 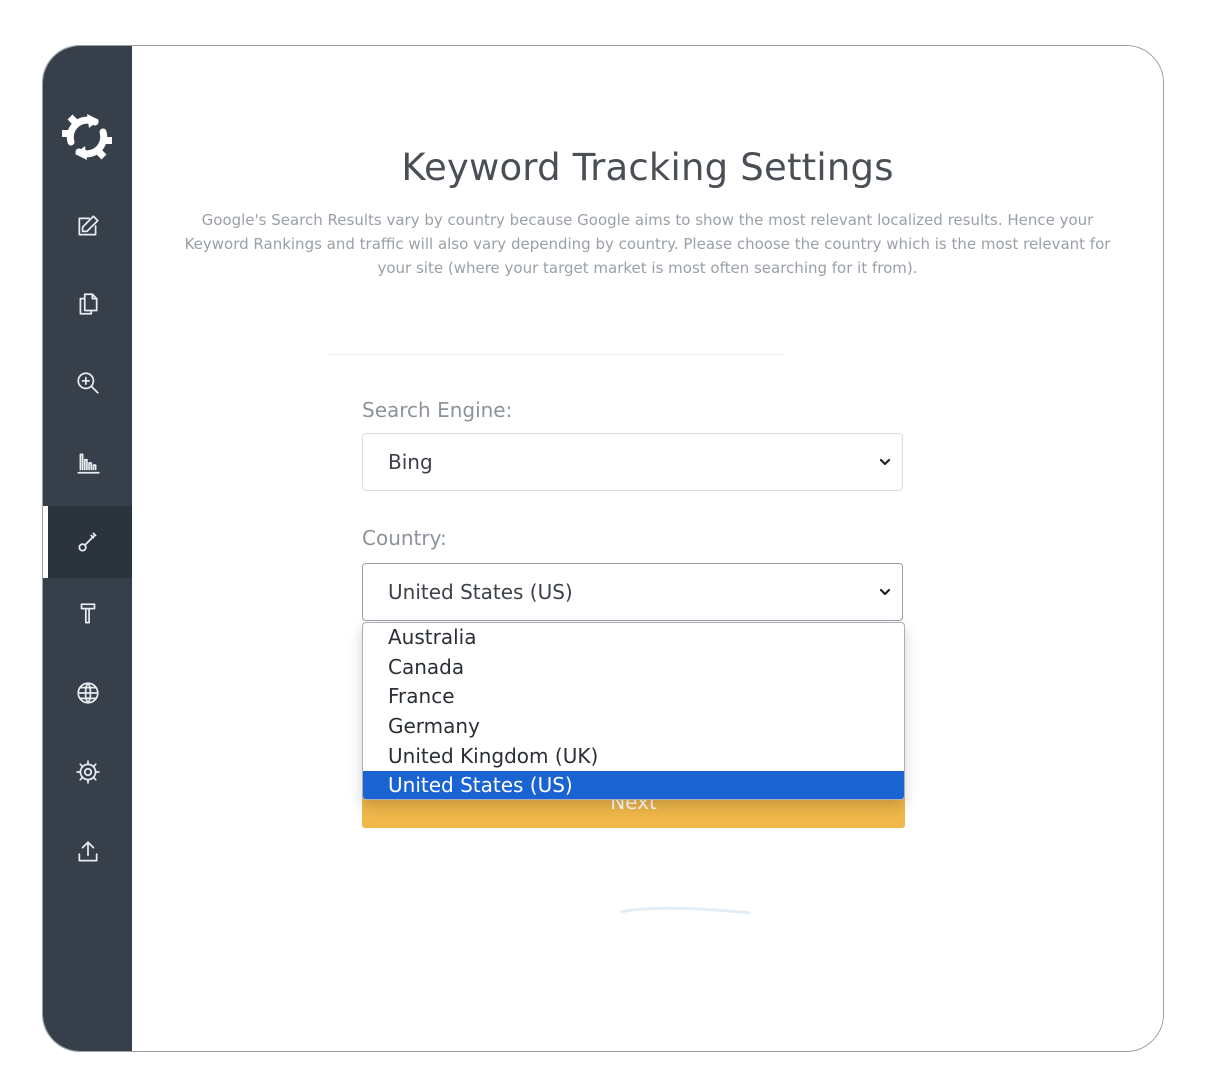 I want to click on country-select: United States (US), so click(x=632, y=592).